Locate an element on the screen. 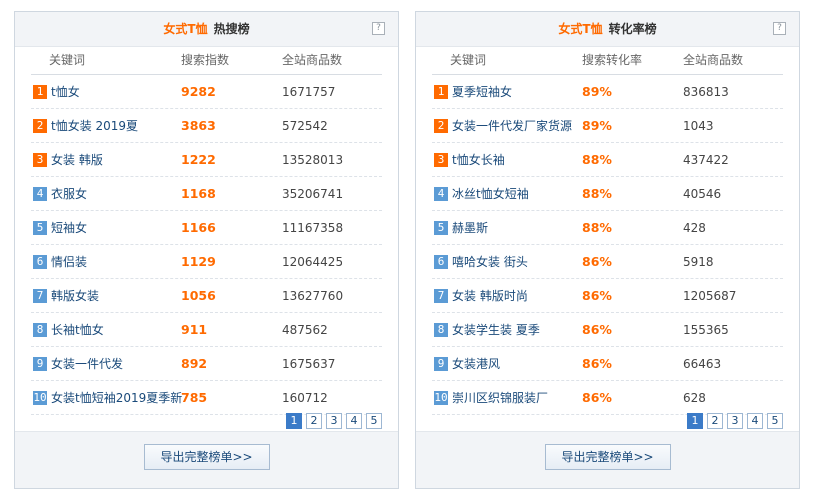 This screenshot has height=500, width=818. keyword-link: 短袖女 is located at coordinates (69, 228).